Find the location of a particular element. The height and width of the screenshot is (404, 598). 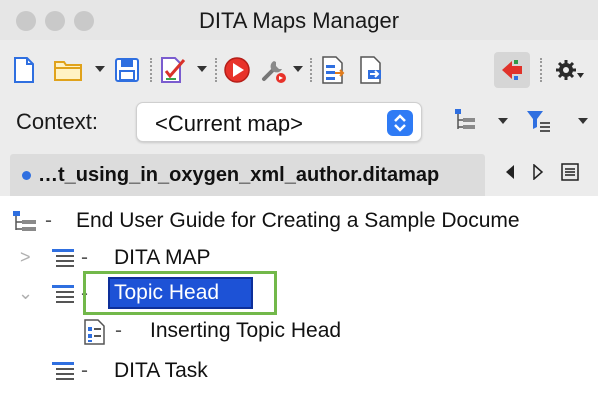

transformation-dropdown-icon is located at coordinates (298, 69).